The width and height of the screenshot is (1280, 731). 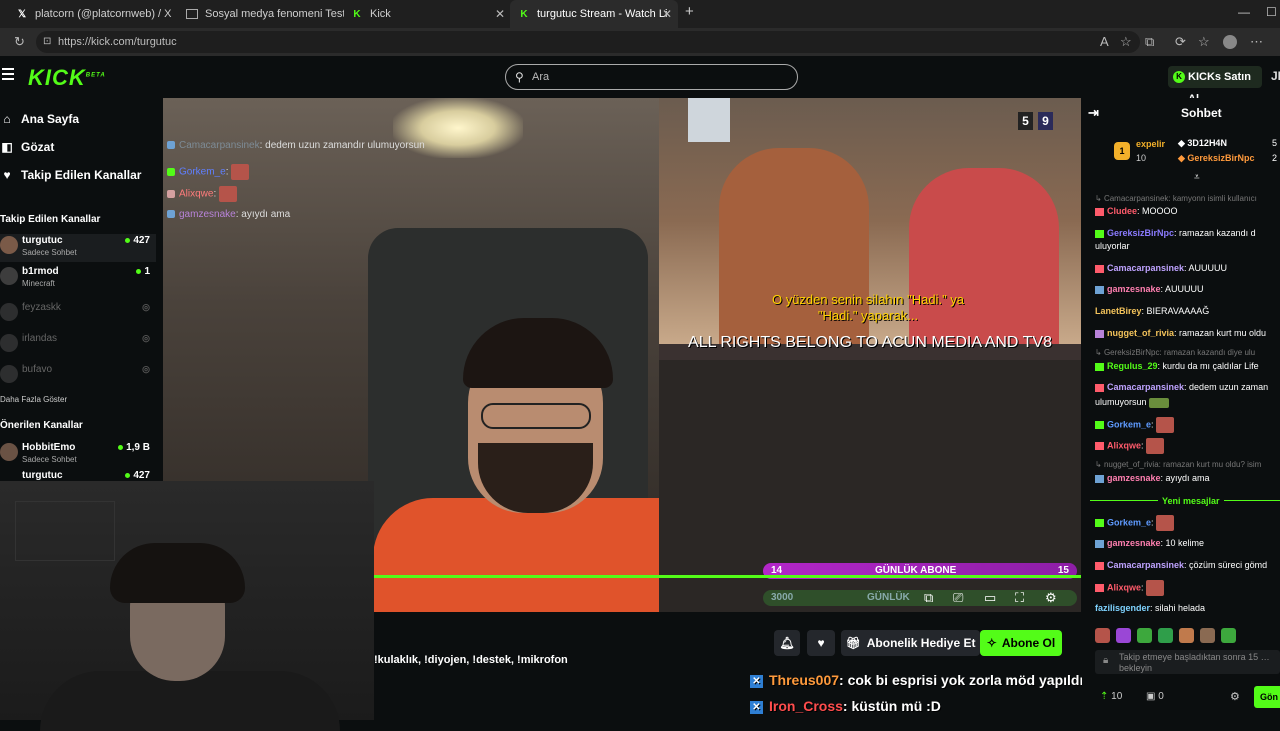 What do you see at coordinates (39, 119) in the screenshot?
I see `sidebar-item-home: ⌂ Ana Sayfa` at bounding box center [39, 119].